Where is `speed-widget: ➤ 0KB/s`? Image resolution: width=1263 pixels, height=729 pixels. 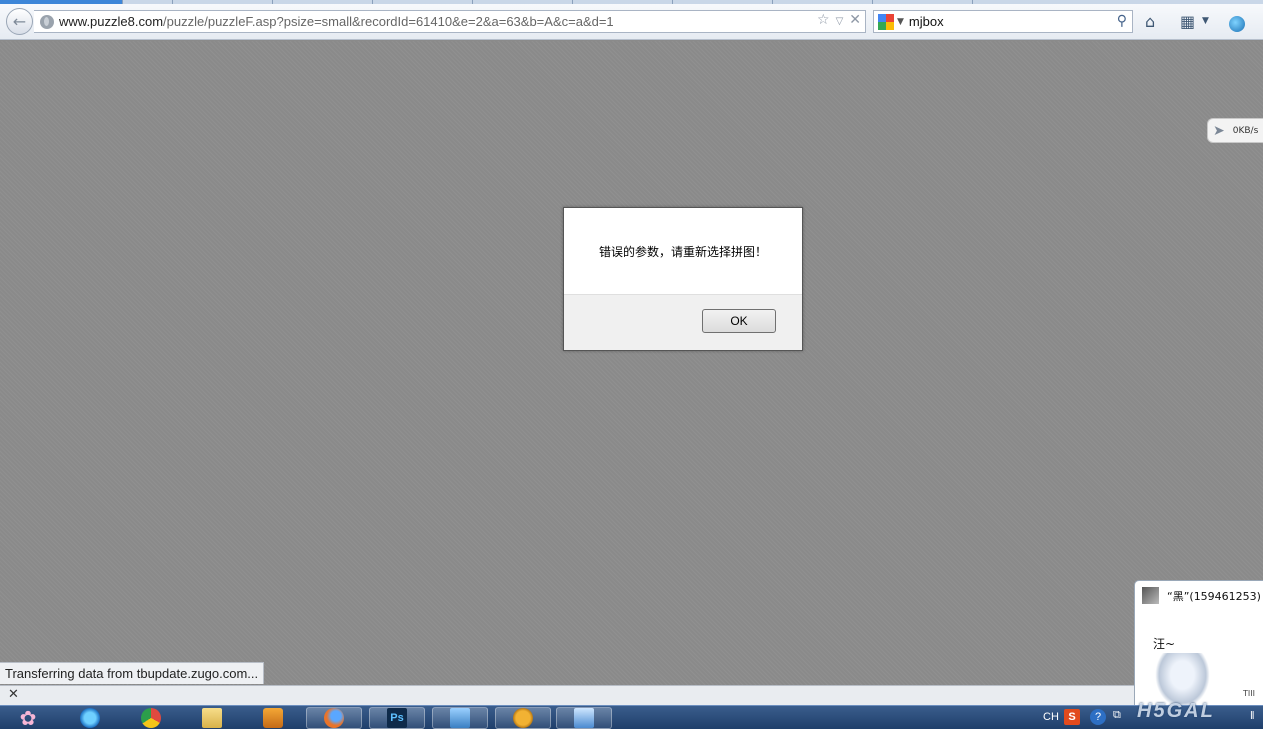 speed-widget: ➤ 0KB/s is located at coordinates (1235, 130).